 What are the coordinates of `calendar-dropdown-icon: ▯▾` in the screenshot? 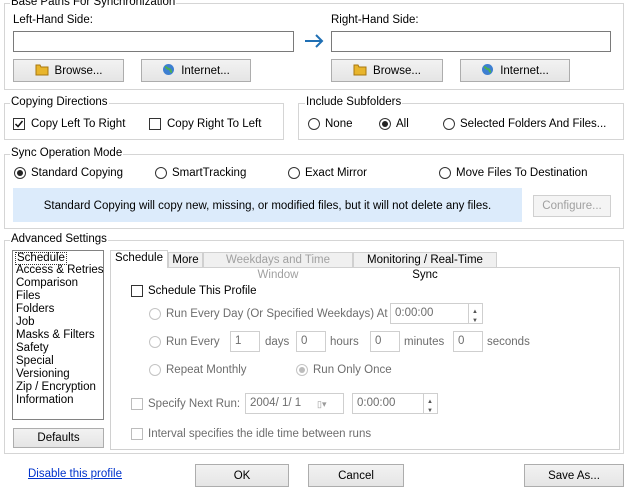 It's located at (329, 403).